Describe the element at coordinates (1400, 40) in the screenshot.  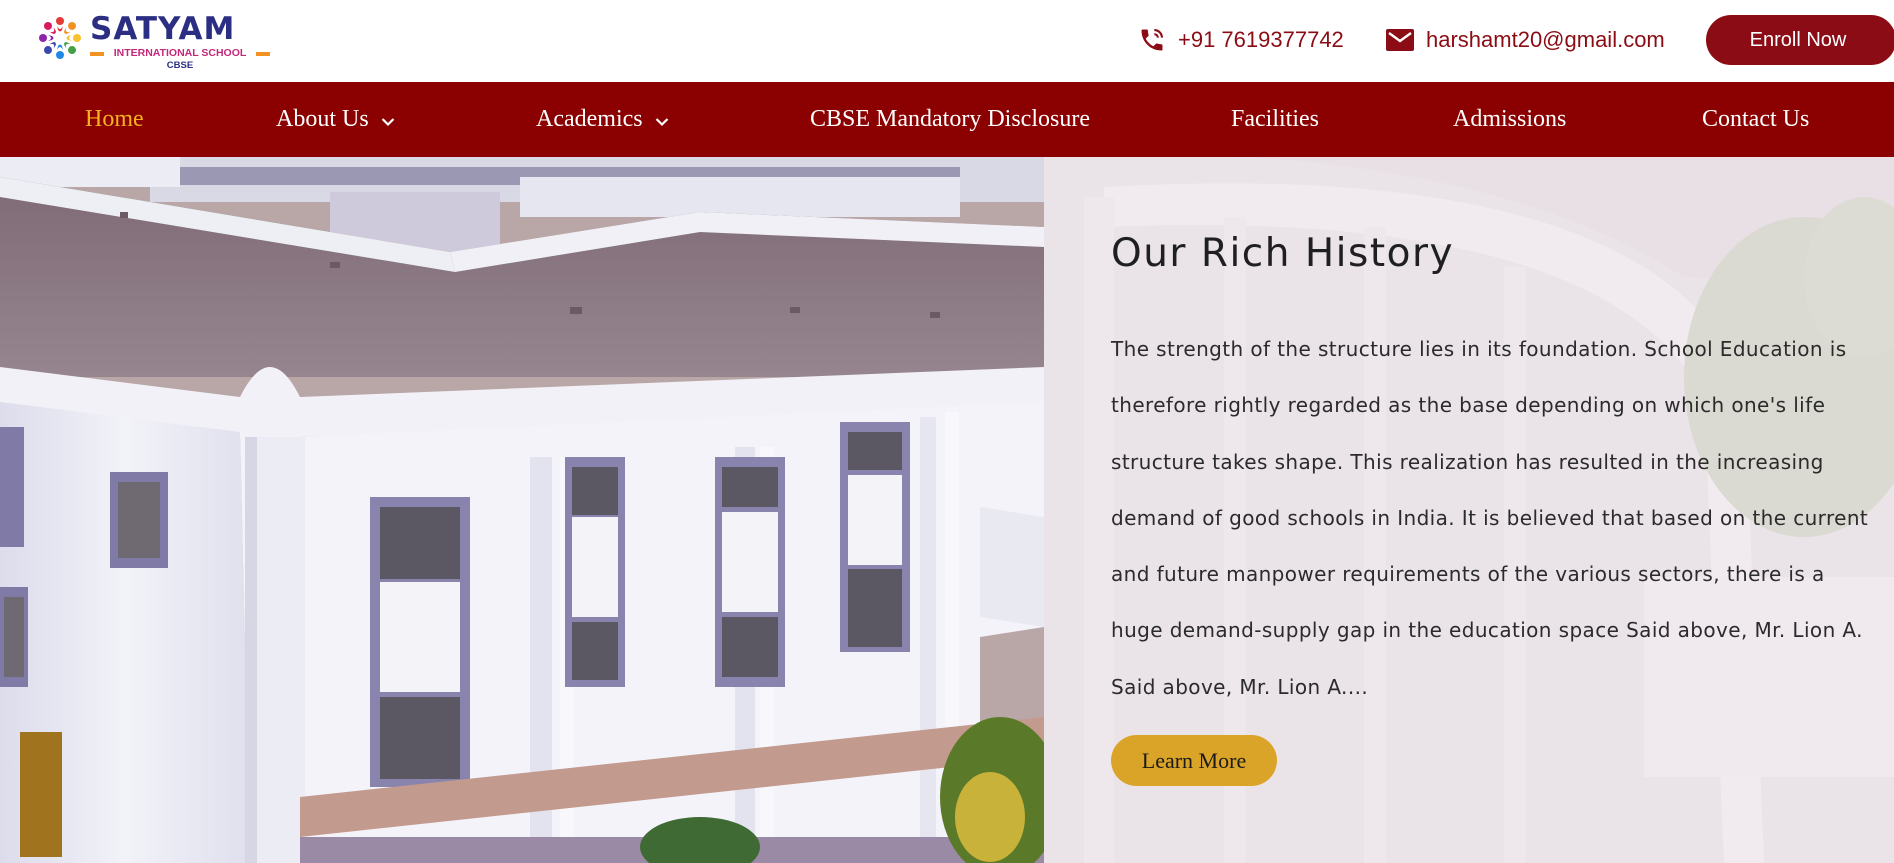
I see `mail-icon` at that location.